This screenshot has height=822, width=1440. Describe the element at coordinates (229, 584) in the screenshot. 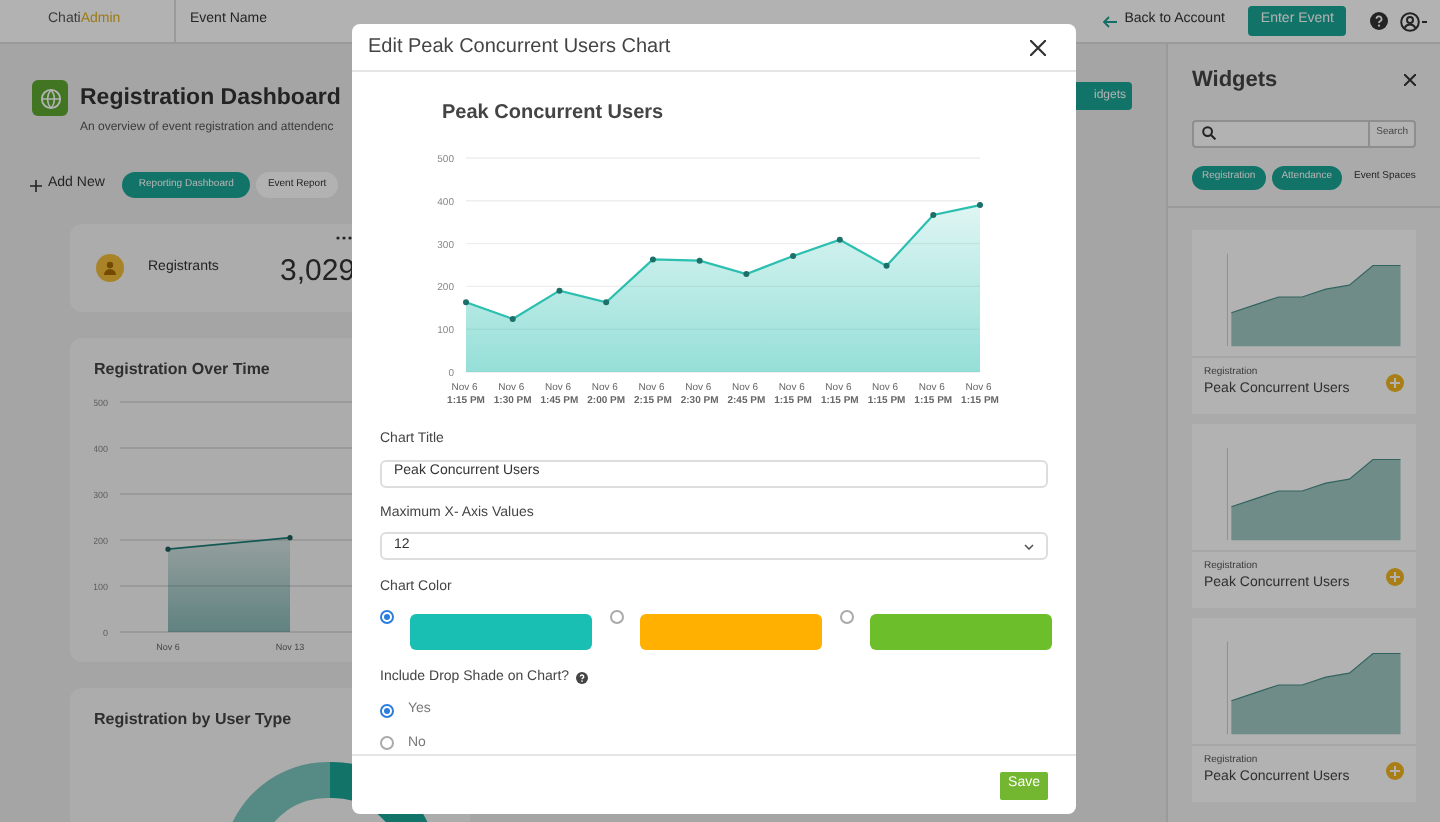

I see `area-series` at that location.